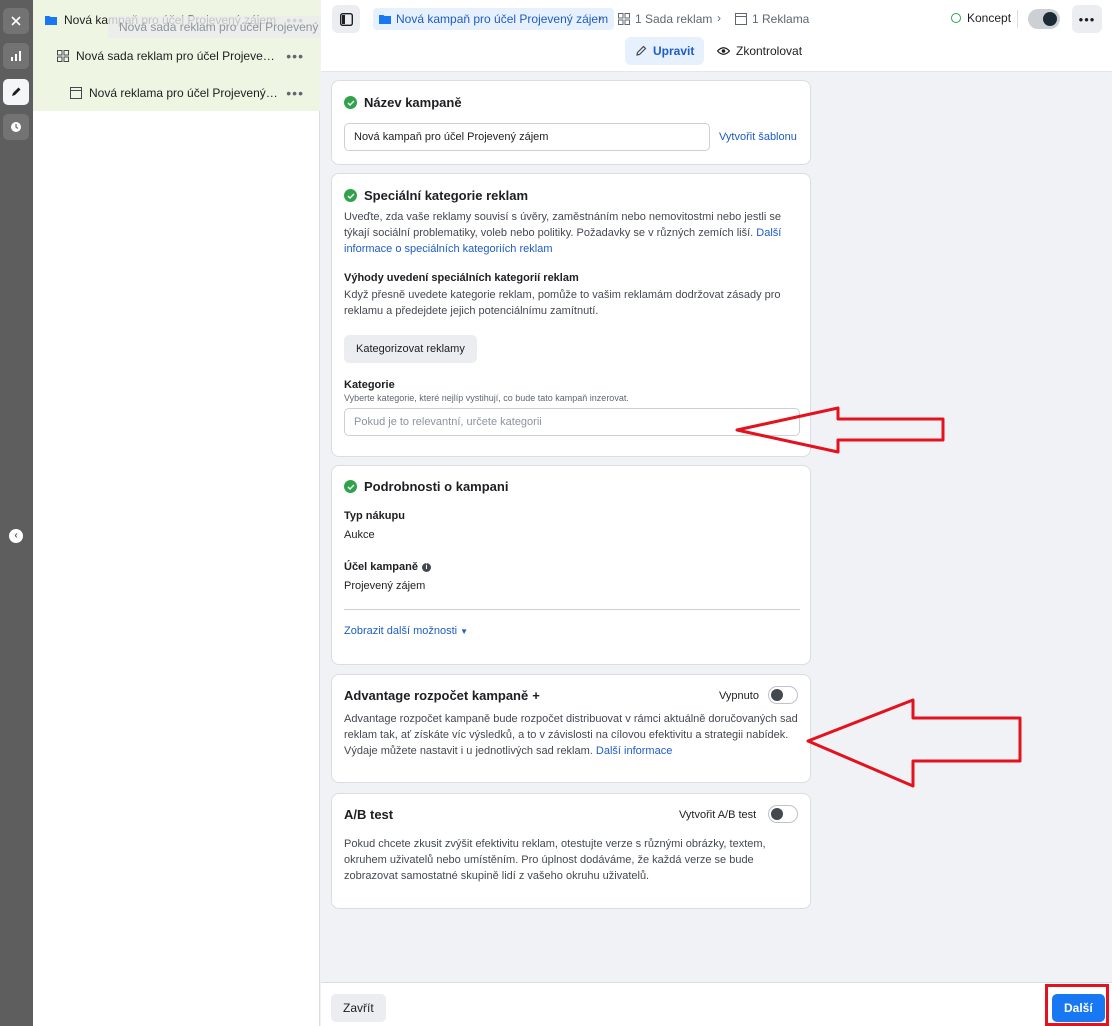 Image resolution: width=1112 pixels, height=1026 pixels. I want to click on breadcrumb-ad-set: 1 Sada reklam, so click(665, 19).